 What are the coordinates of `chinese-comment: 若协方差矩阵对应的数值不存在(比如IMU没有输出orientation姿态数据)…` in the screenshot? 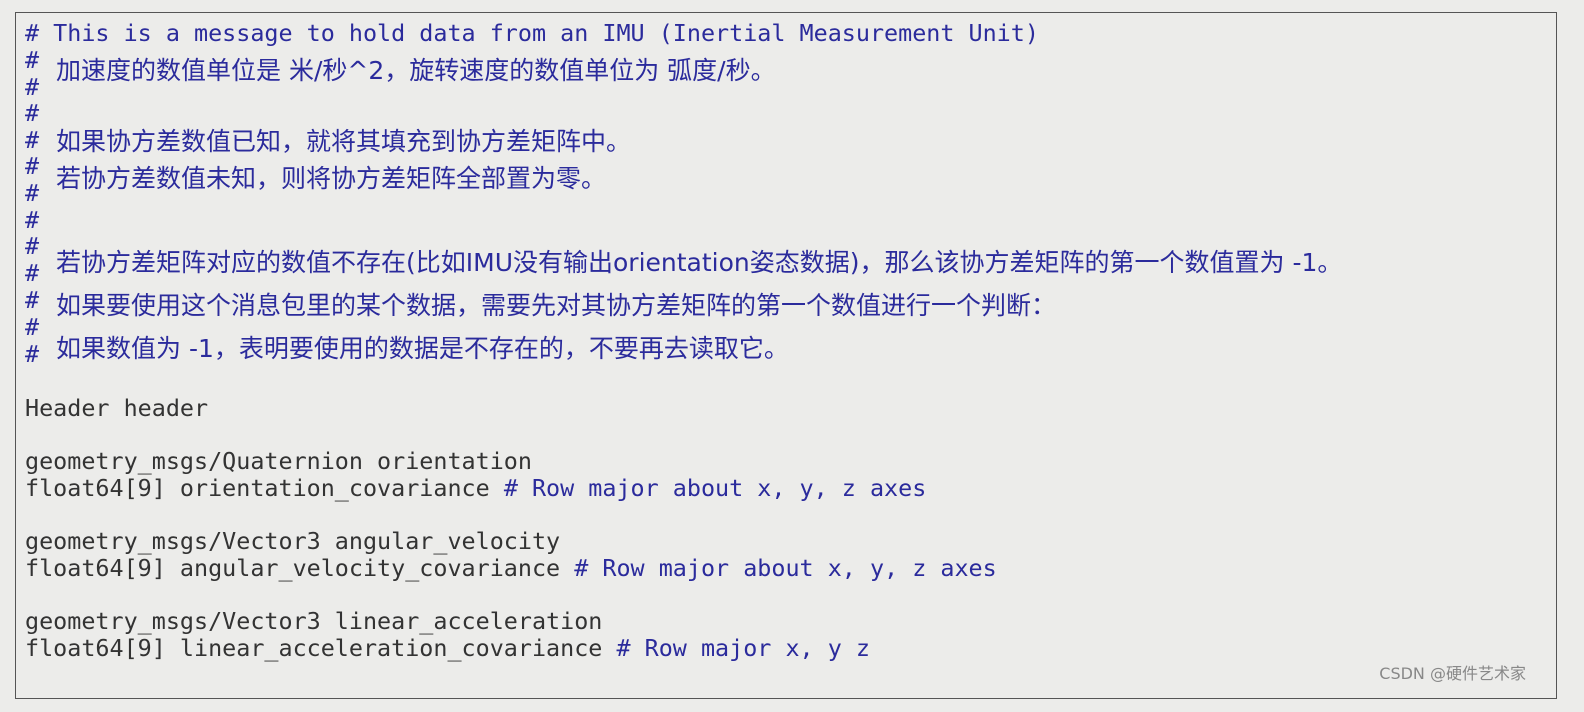 It's located at (699, 262).